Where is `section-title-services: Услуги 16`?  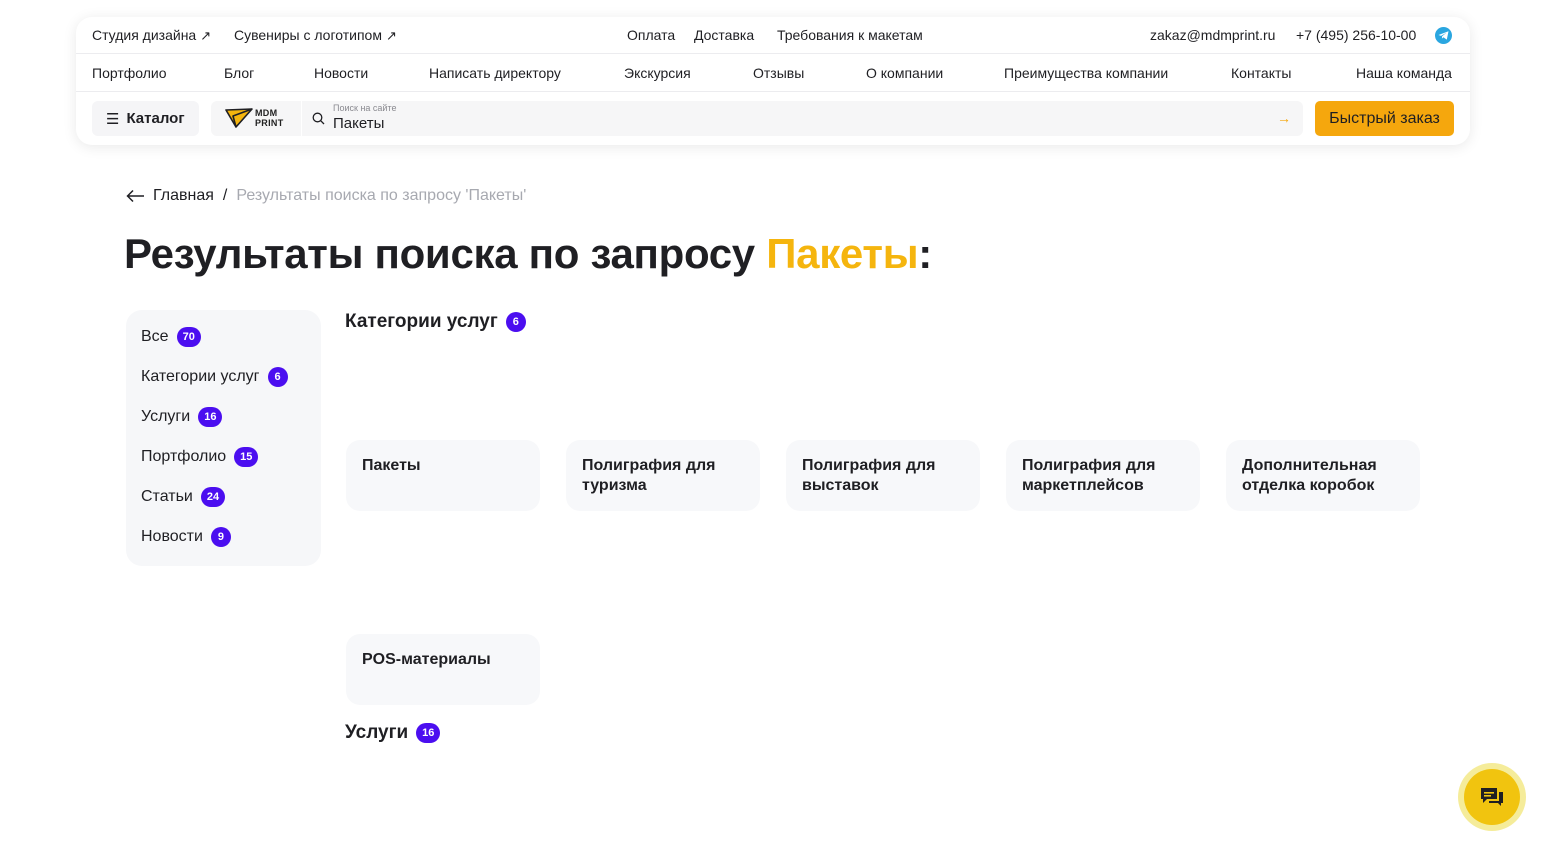 section-title-services: Услуги 16 is located at coordinates (393, 733).